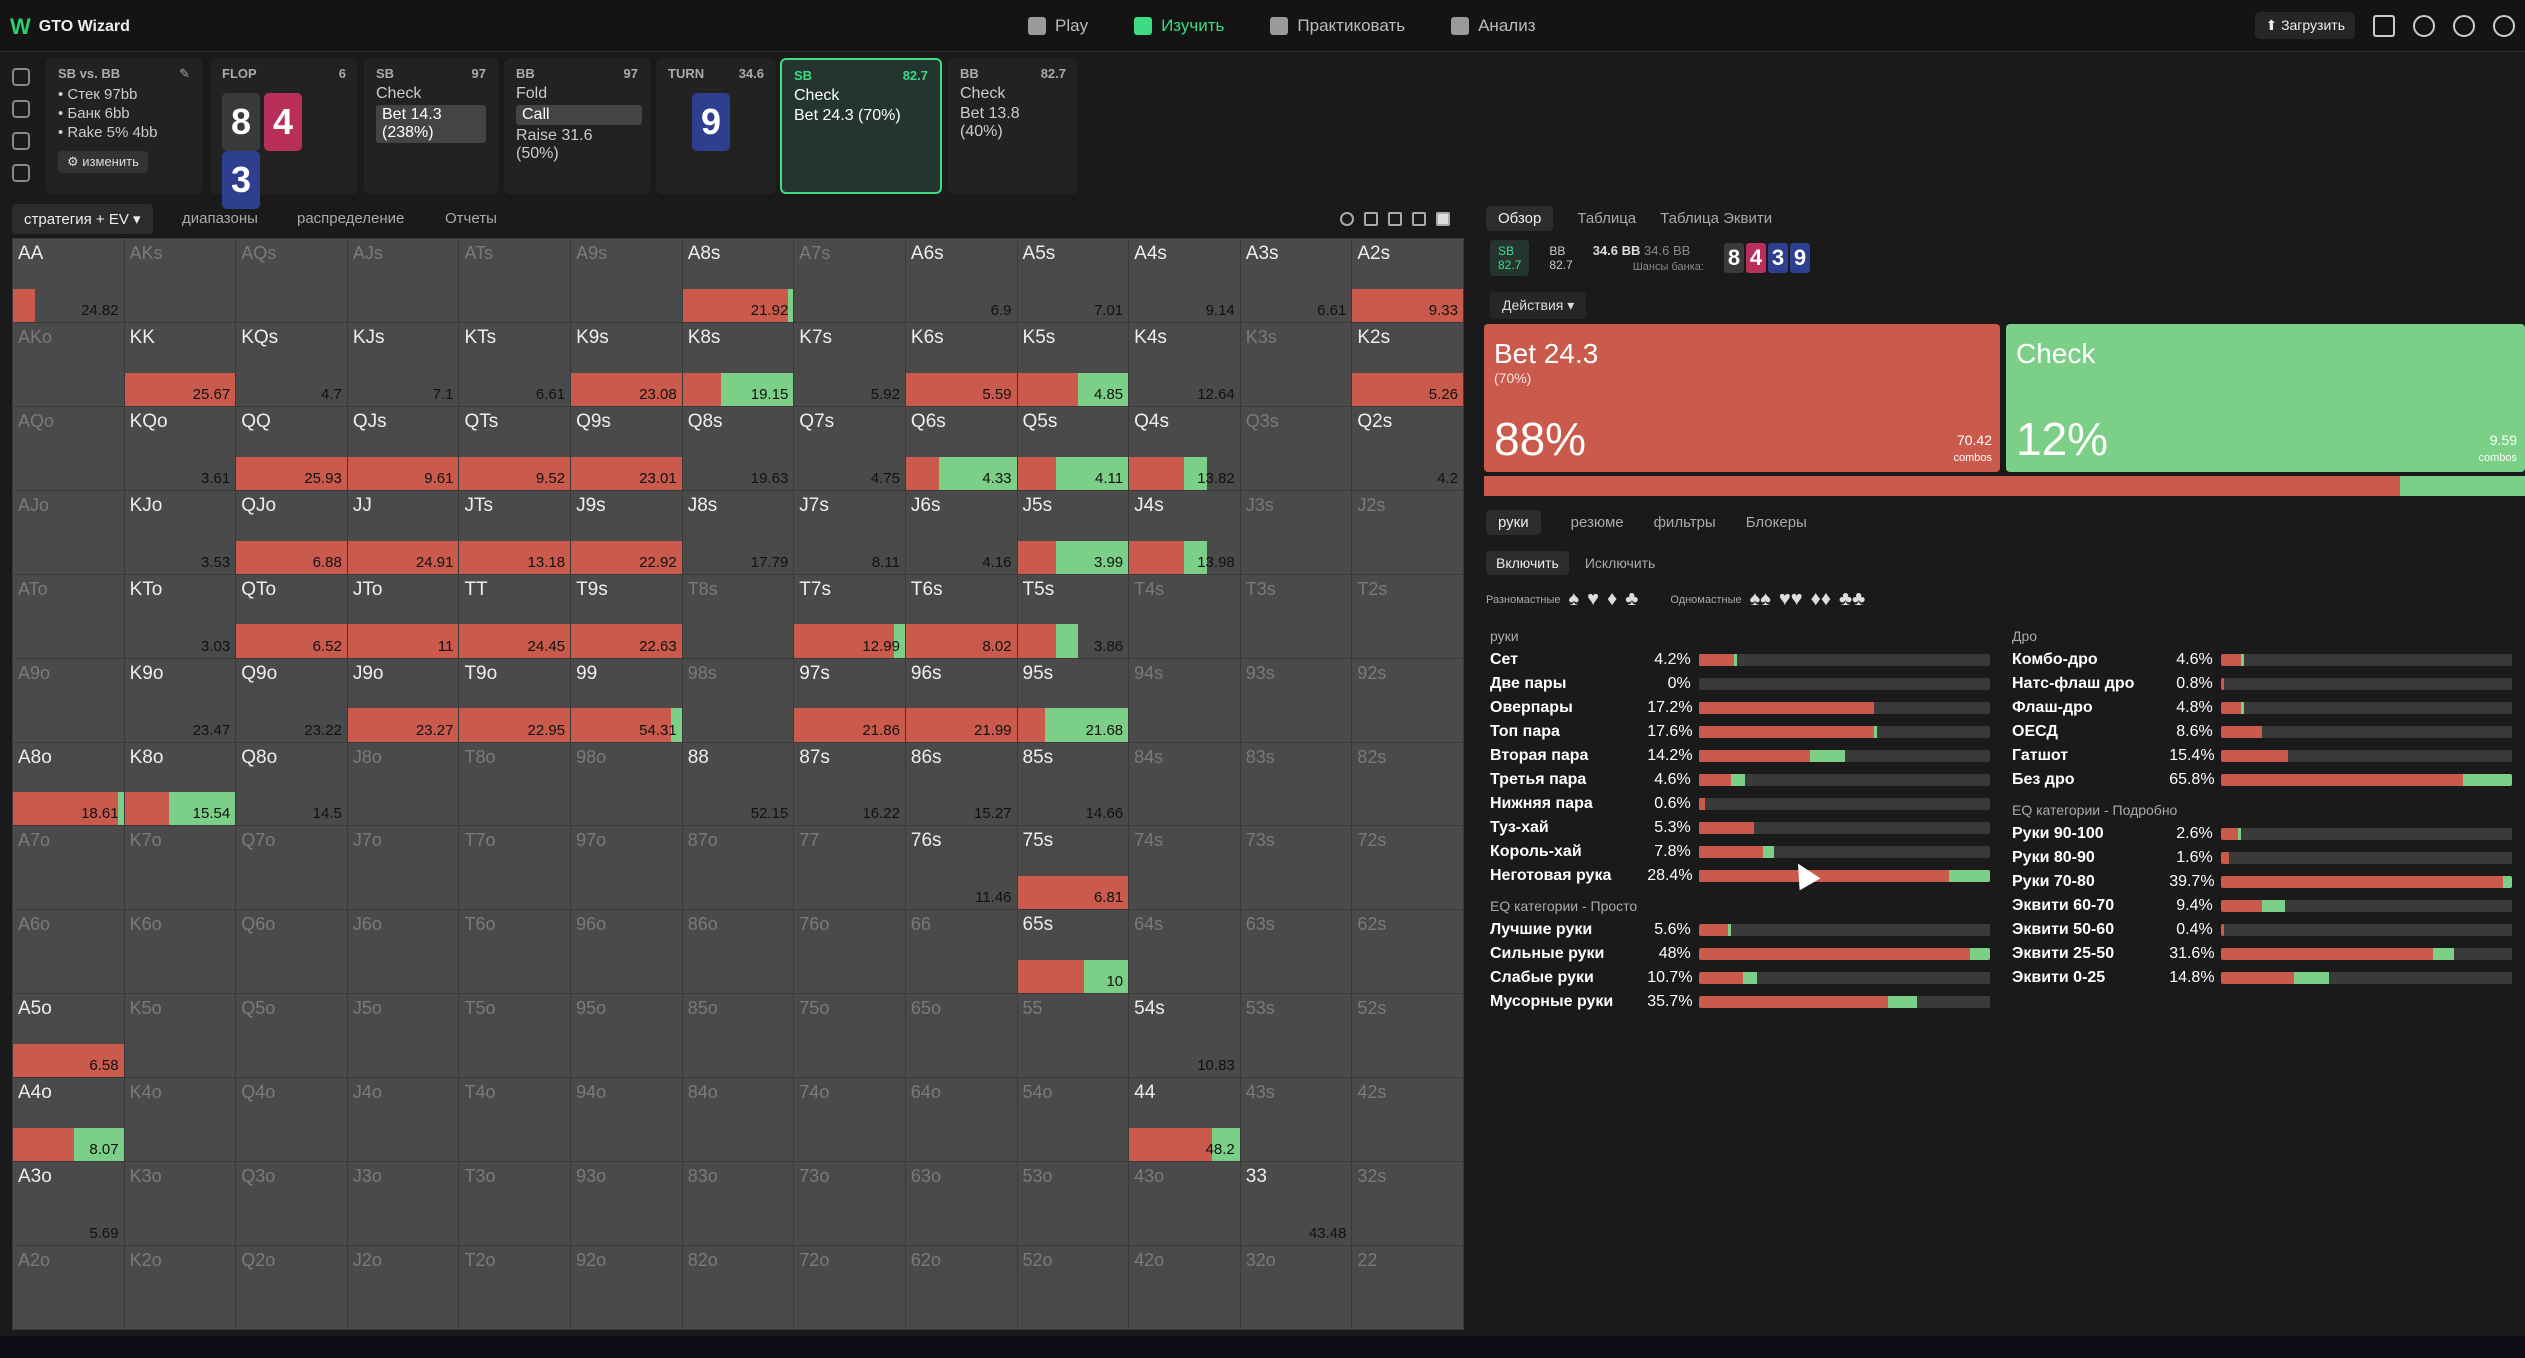 The width and height of the screenshot is (2525, 1358). I want to click on reset-icon, so click(21, 77).